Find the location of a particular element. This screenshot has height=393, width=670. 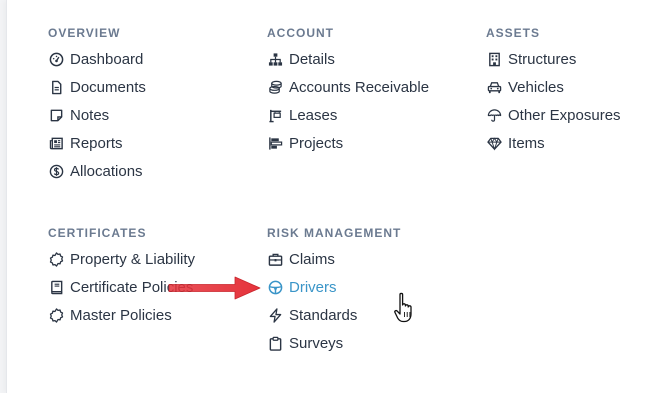

menu-item-label: Notes is located at coordinates (90, 115).